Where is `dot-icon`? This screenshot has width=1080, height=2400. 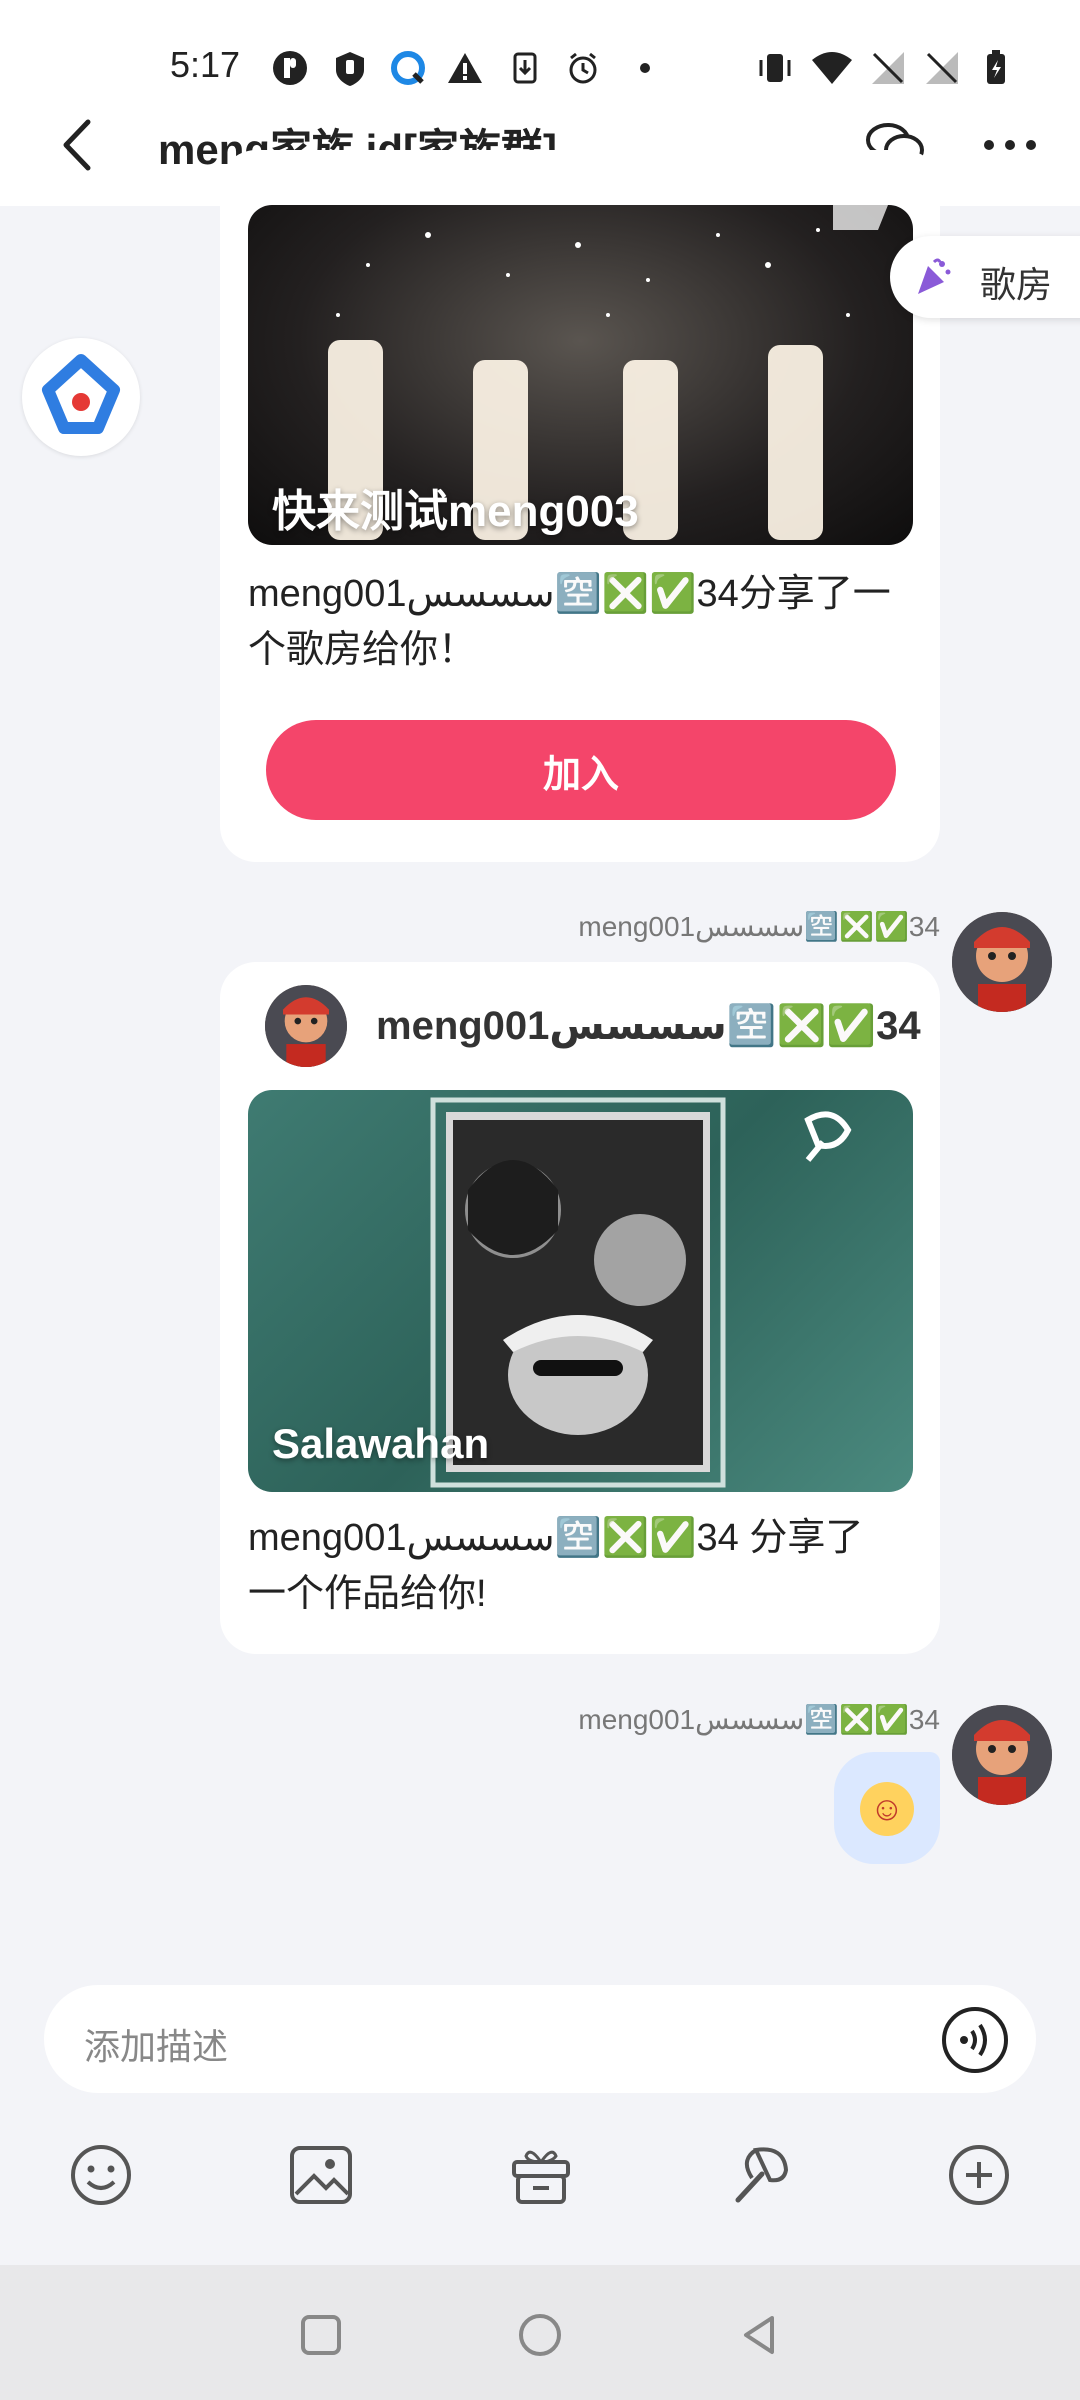
dot-icon is located at coordinates (645, 68).